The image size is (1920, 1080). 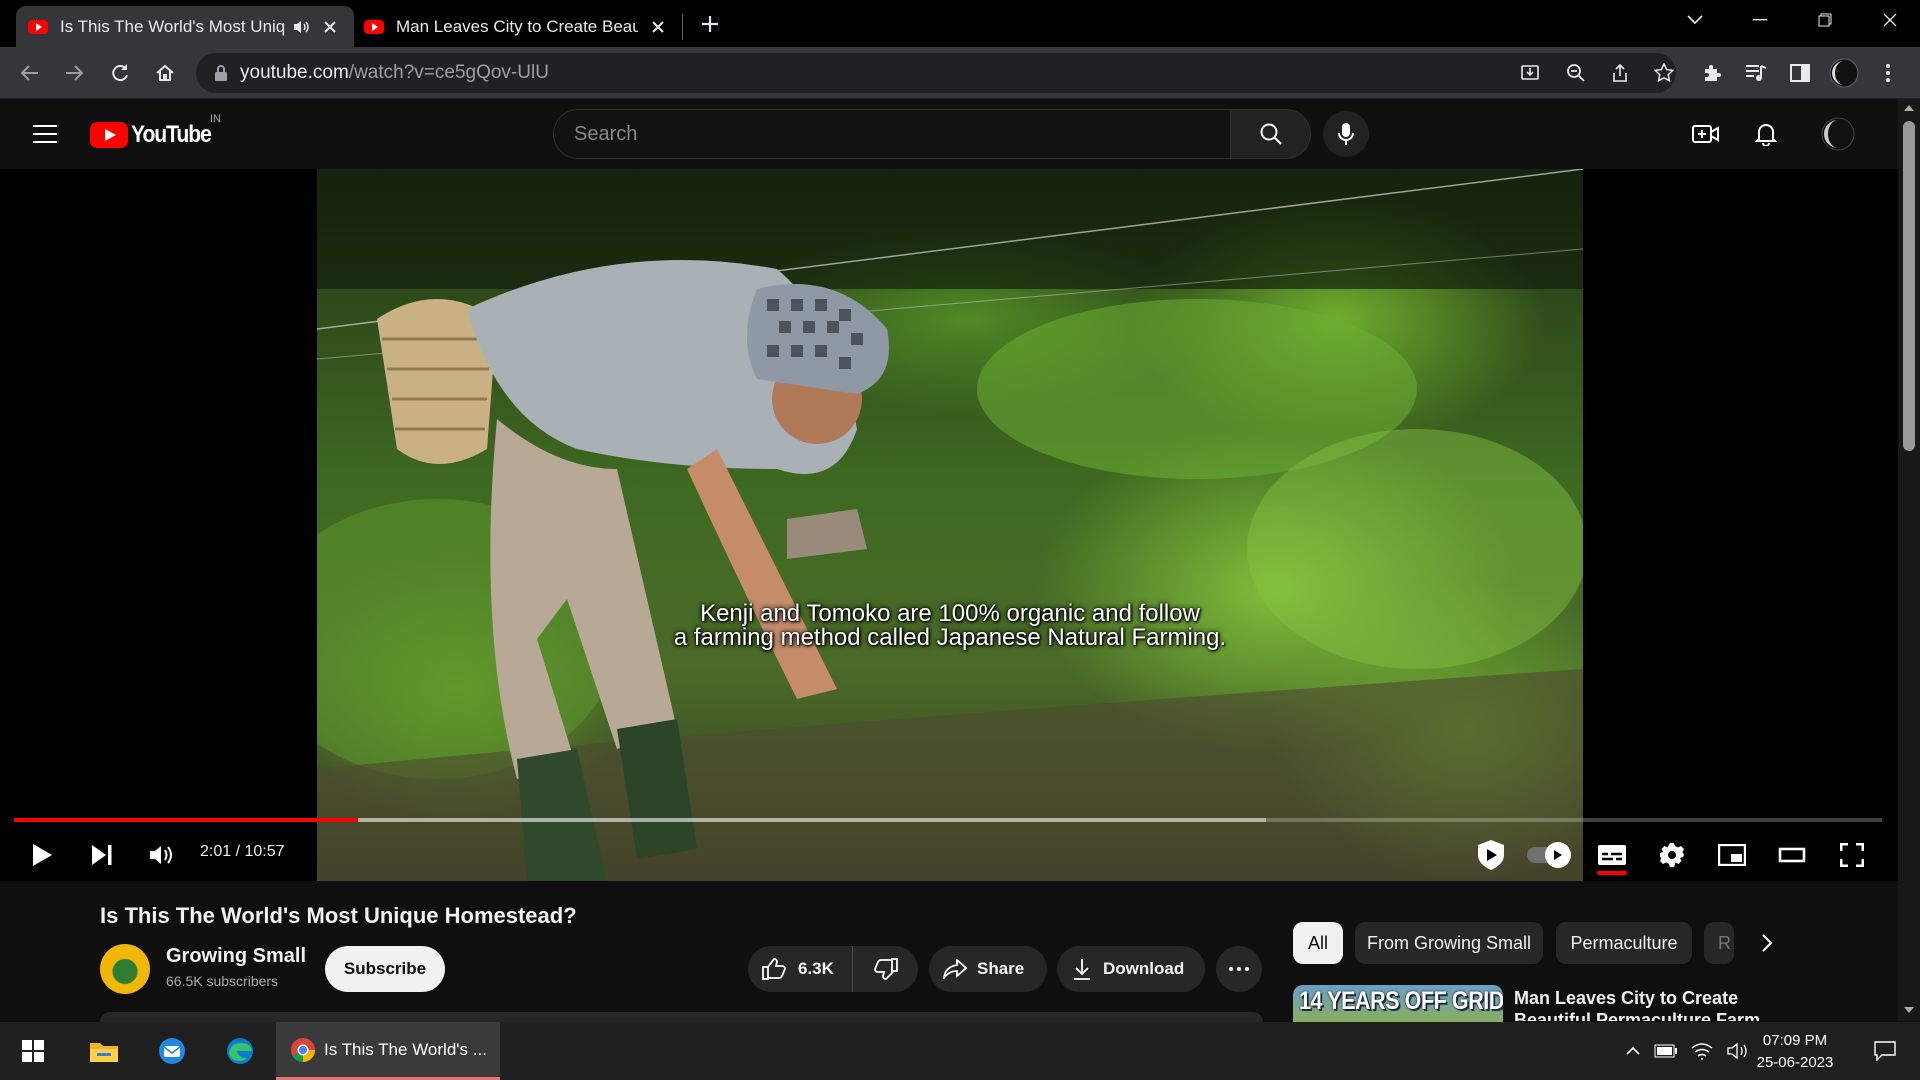 What do you see at coordinates (294, 72) in the screenshot?
I see `url-host: youtube.com` at bounding box center [294, 72].